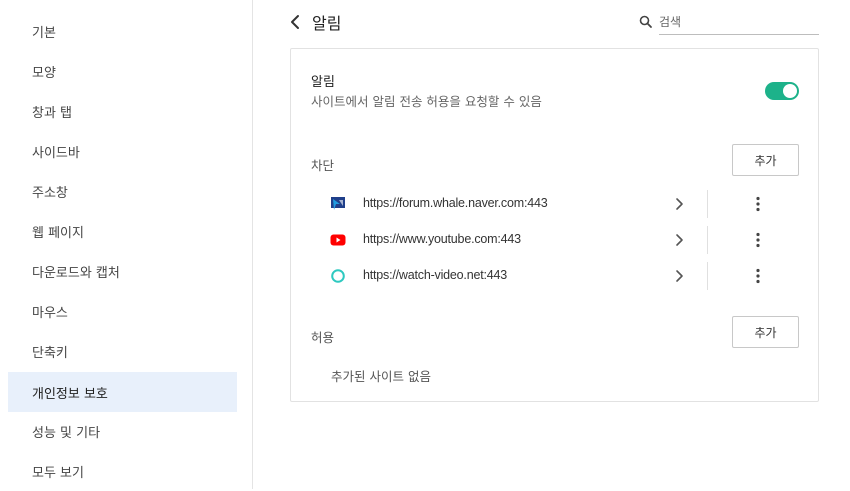 The width and height of the screenshot is (850, 491). What do you see at coordinates (122, 471) in the screenshot?
I see `sidebar-item-view-all: 모두 보기` at bounding box center [122, 471].